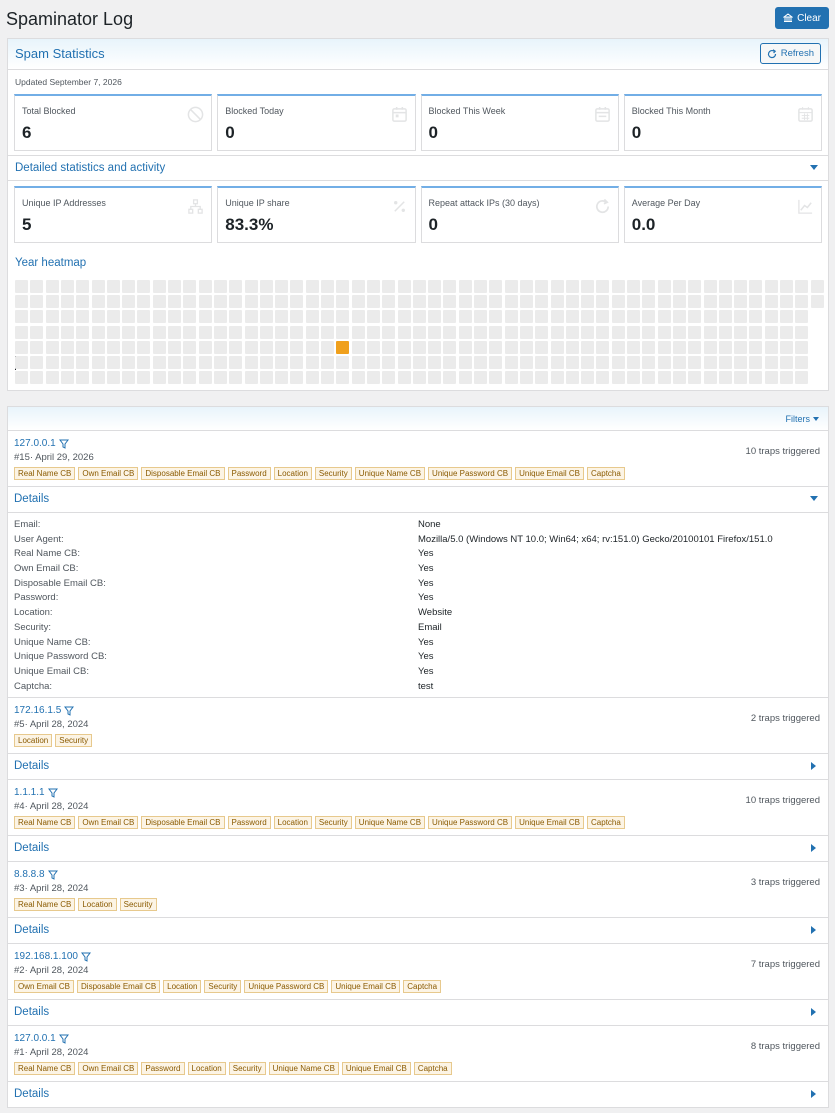 This screenshot has height=1113, width=835. What do you see at coordinates (41, 1038) in the screenshot?
I see `ip-link: 127.0.0.1` at bounding box center [41, 1038].